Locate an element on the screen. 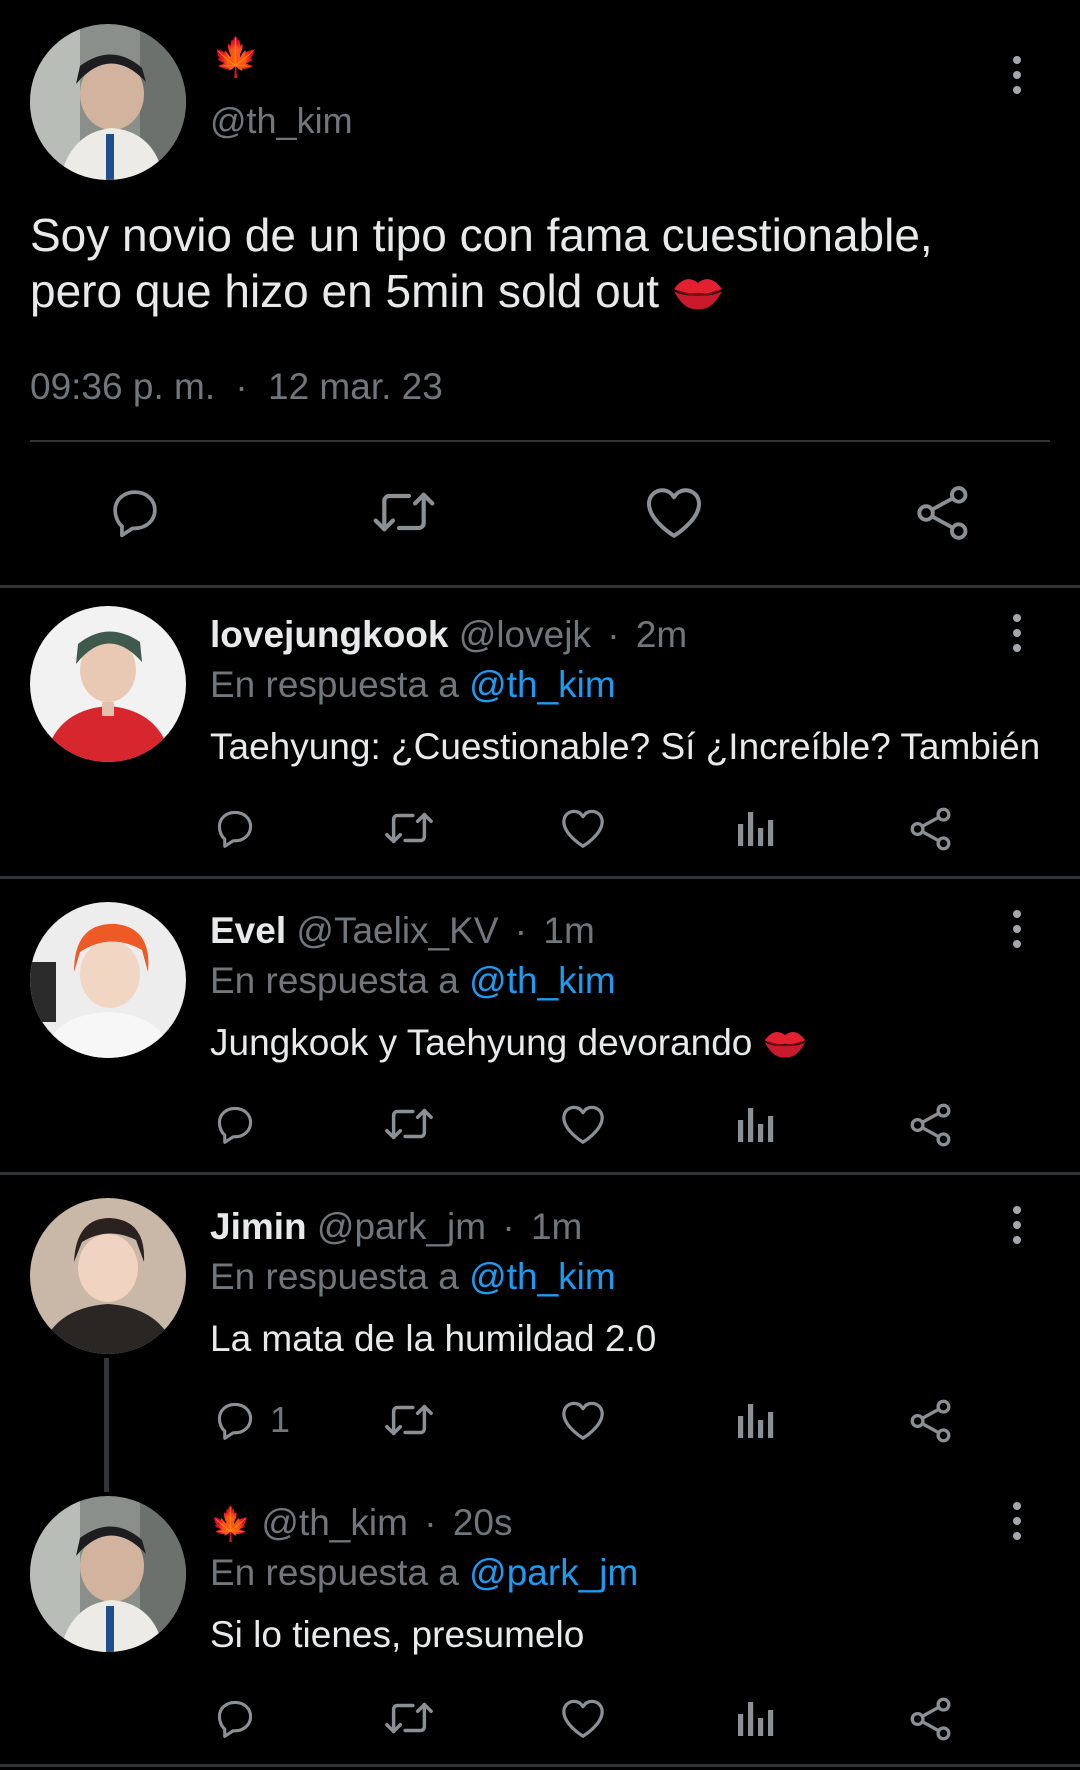 The height and width of the screenshot is (1770, 1080). reply-header: 🍁 @th_kim · 20s is located at coordinates (361, 1523).